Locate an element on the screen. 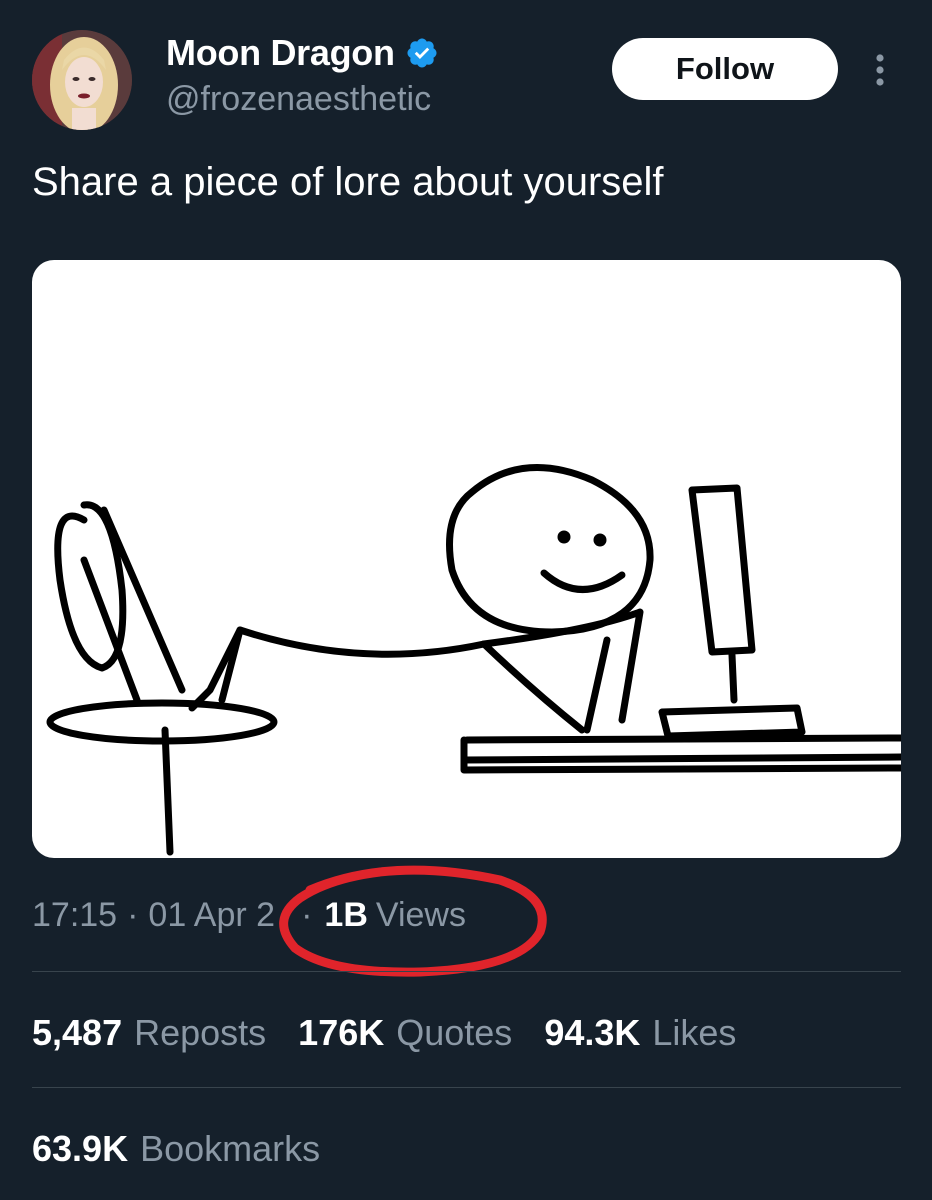  quotes-count: 176K is located at coordinates (341, 1032).